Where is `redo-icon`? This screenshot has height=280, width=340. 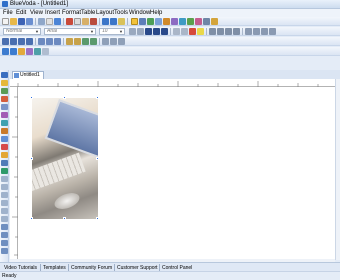
redo-icon is located at coordinates (113, 21).